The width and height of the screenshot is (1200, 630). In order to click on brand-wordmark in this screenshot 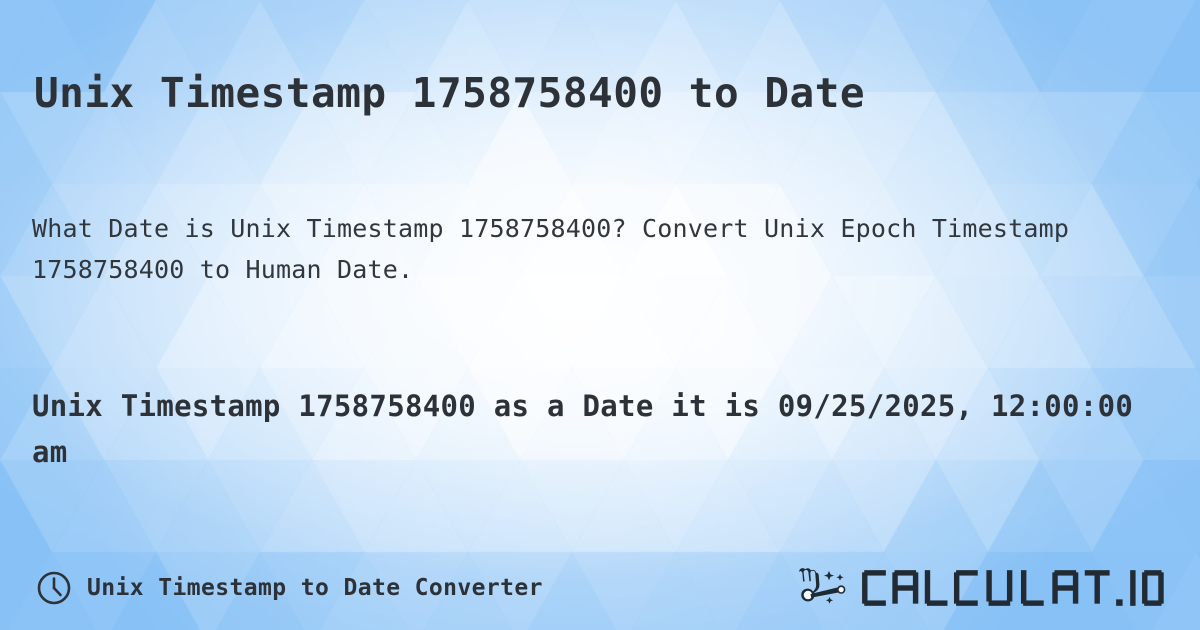, I will do `click(1012, 588)`.